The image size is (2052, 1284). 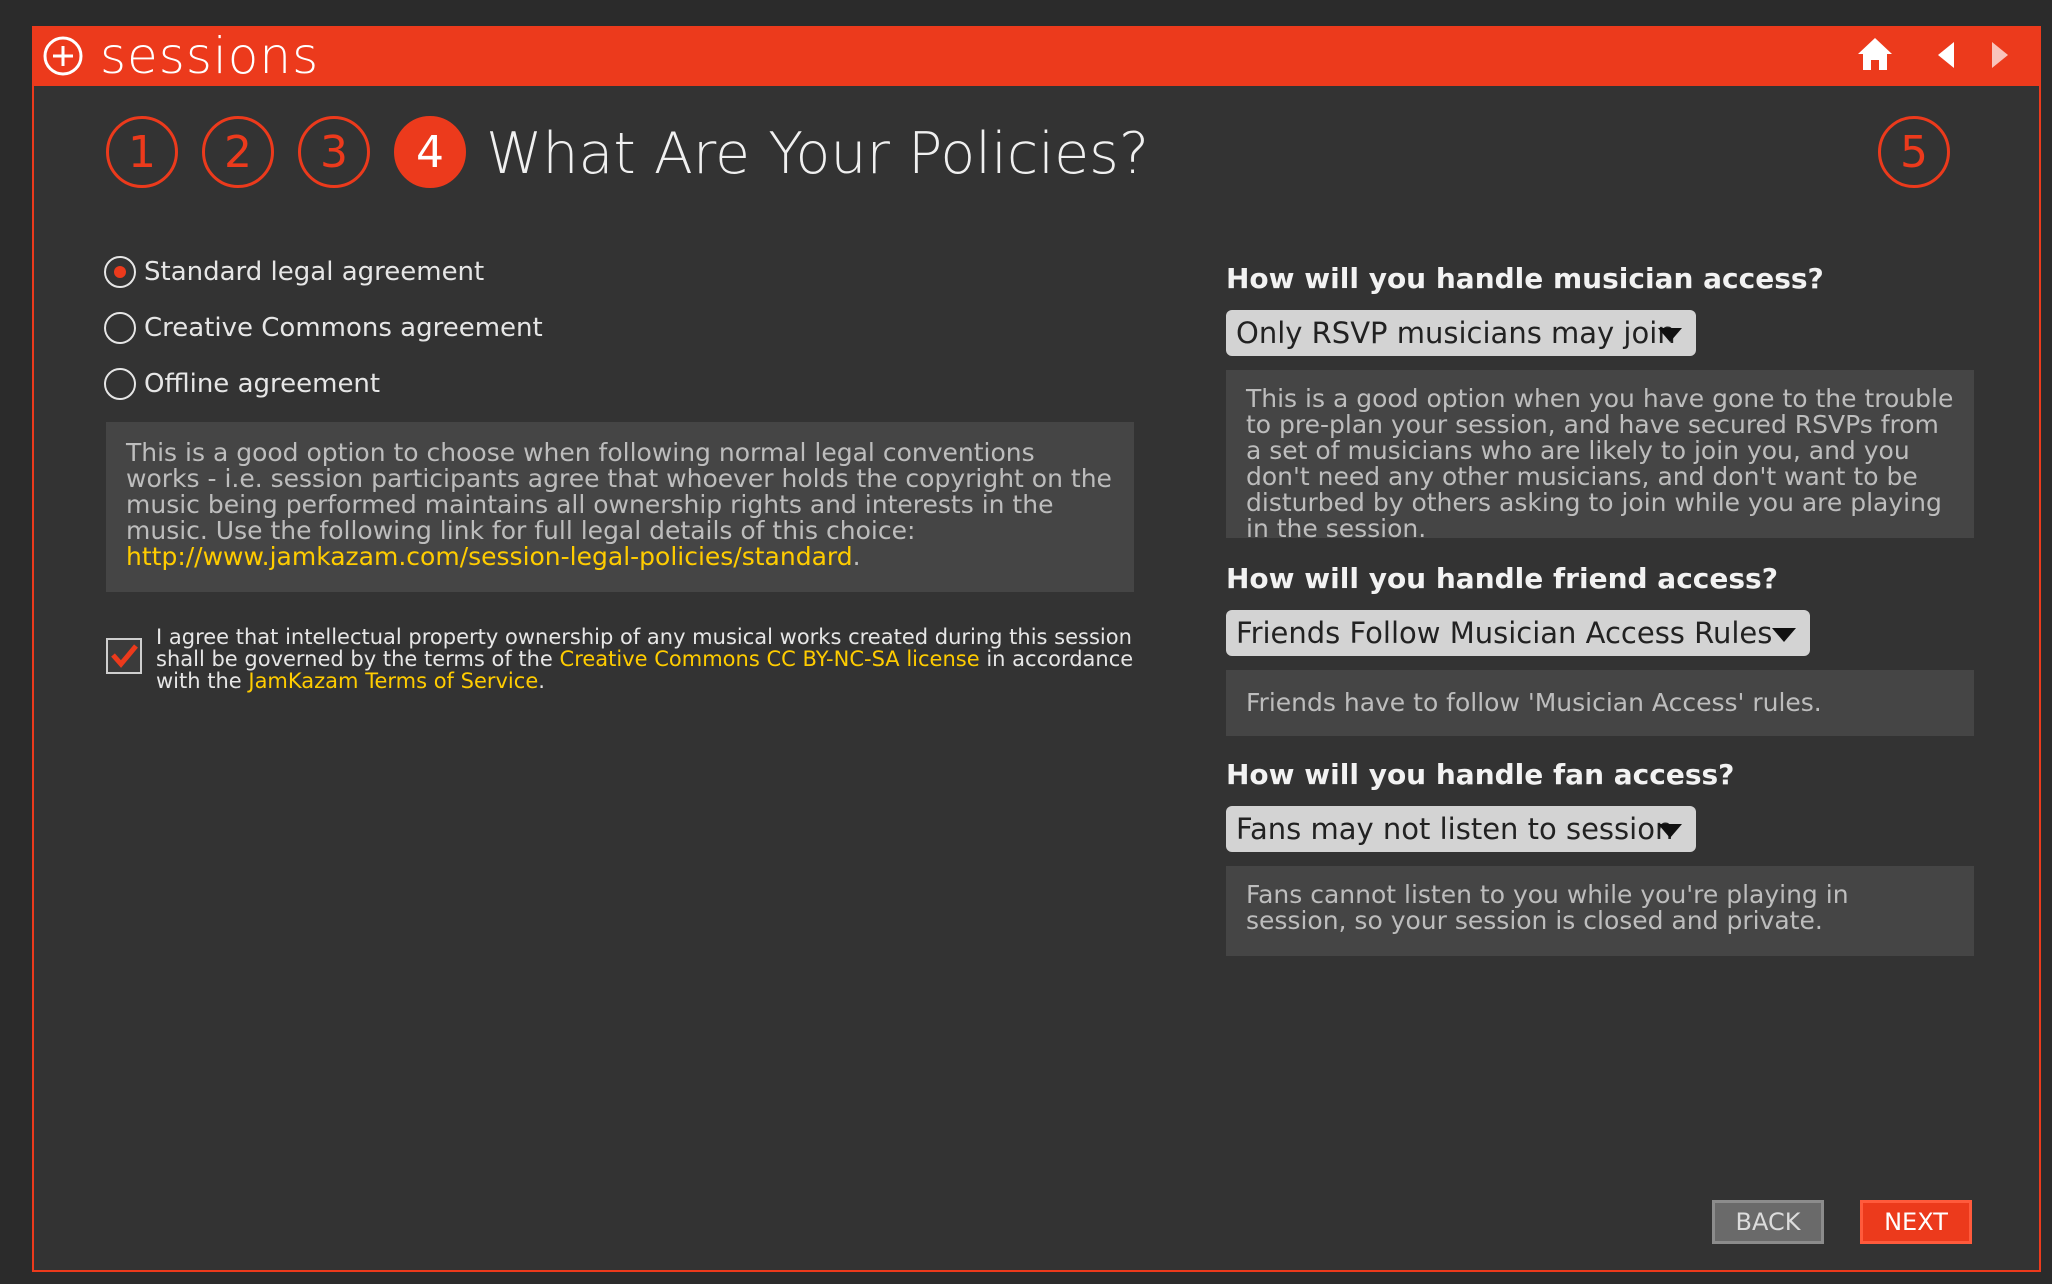 I want to click on radio-offline-agreement: Offline agreement, so click(x=242, y=384).